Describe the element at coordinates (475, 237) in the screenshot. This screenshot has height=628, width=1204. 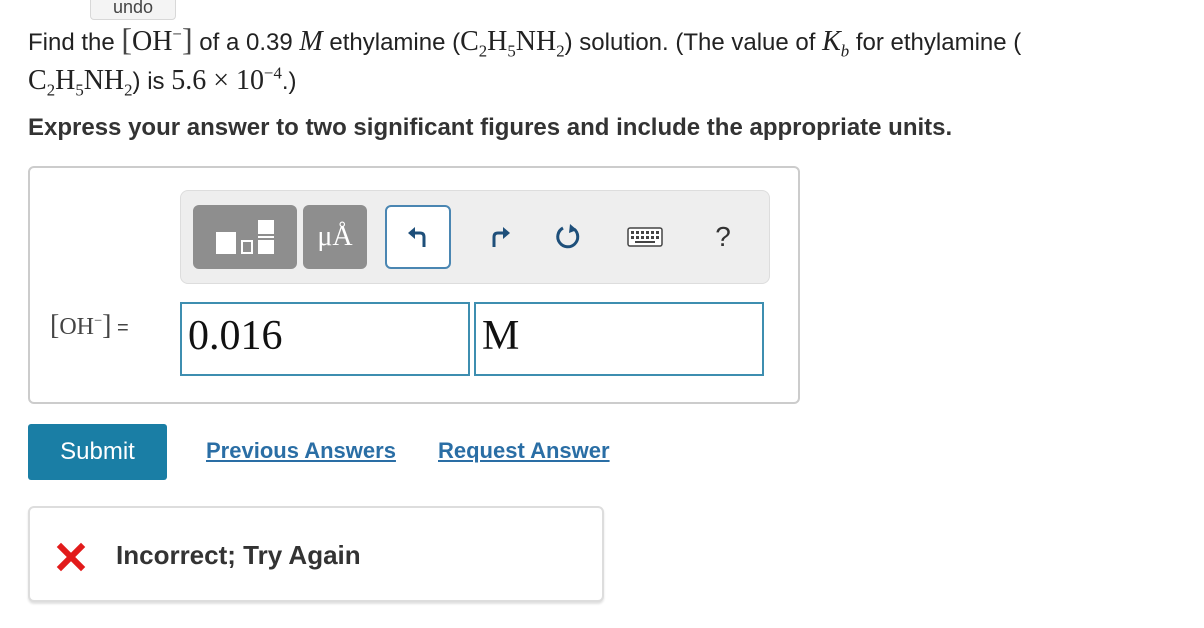
I see `math-toolbar: μÅ ?` at that location.